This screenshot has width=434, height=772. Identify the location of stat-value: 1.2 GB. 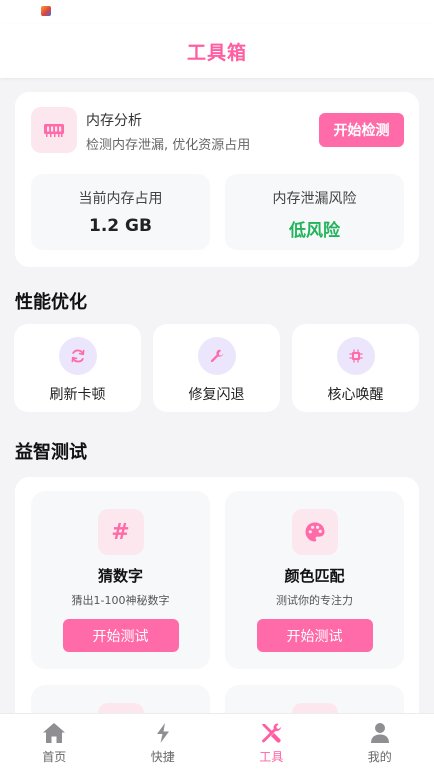
(120, 226).